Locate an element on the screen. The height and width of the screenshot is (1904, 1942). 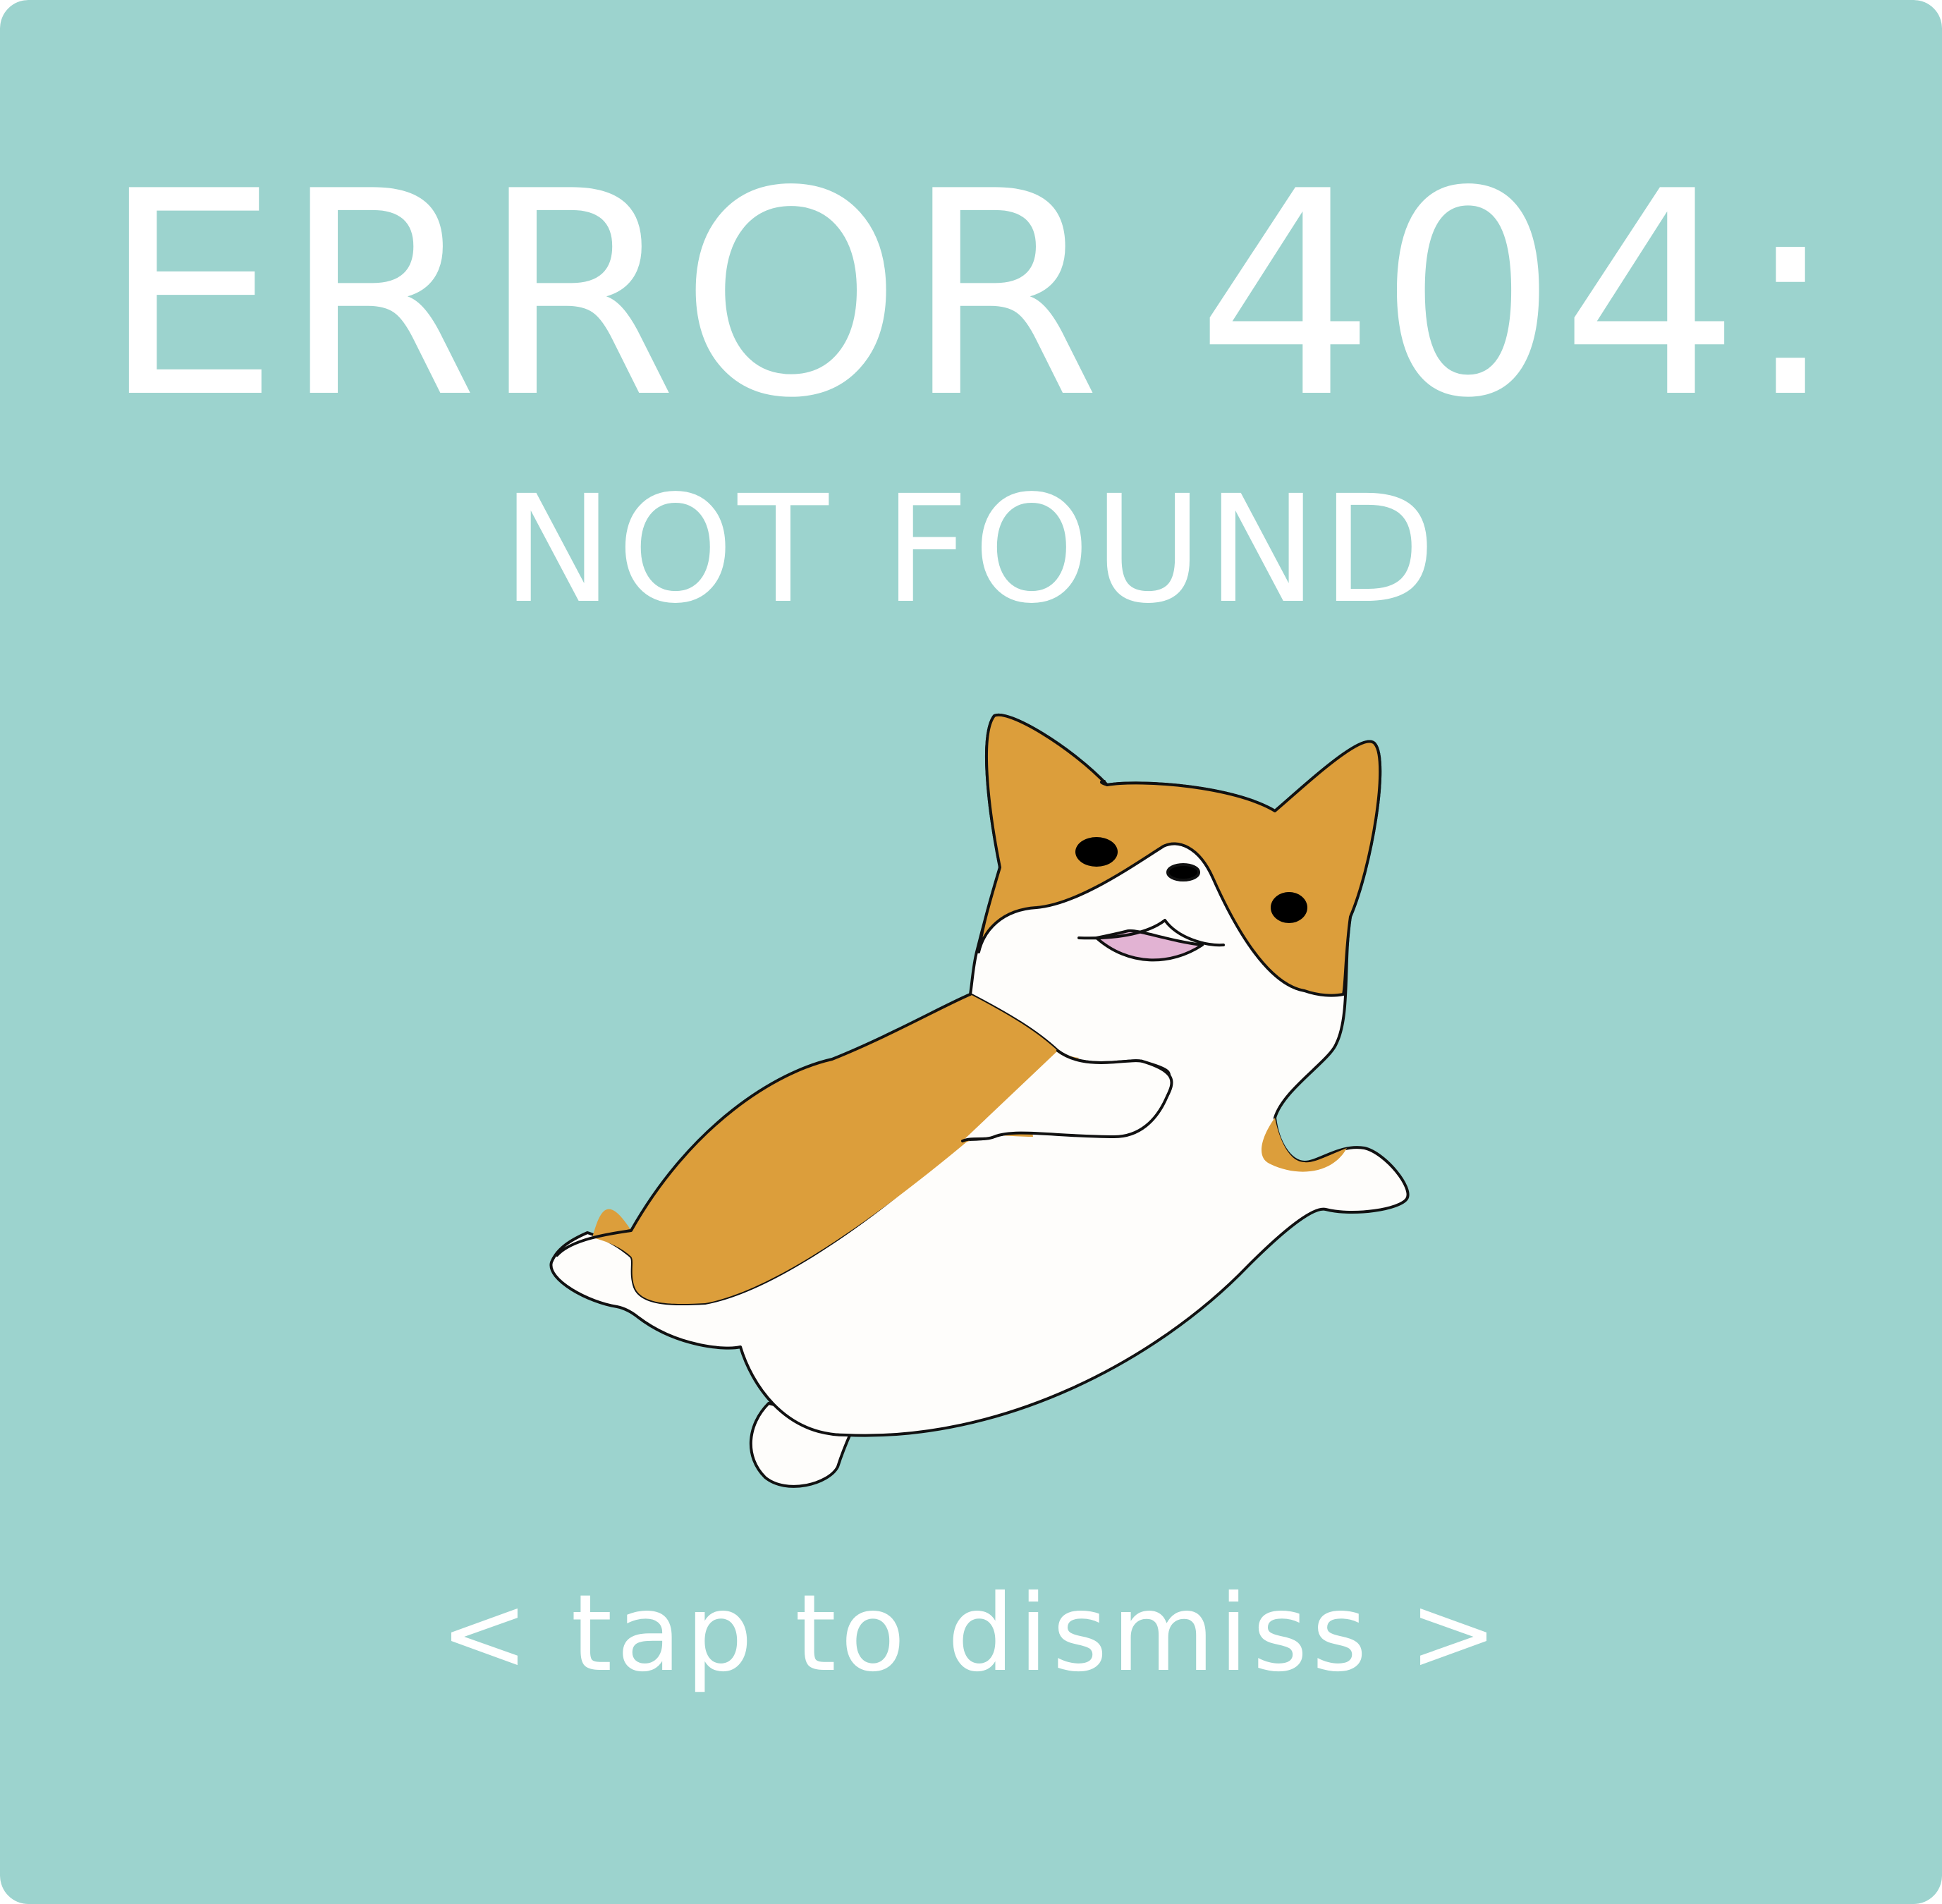
corgi-right-eye is located at coordinates (1289, 908).